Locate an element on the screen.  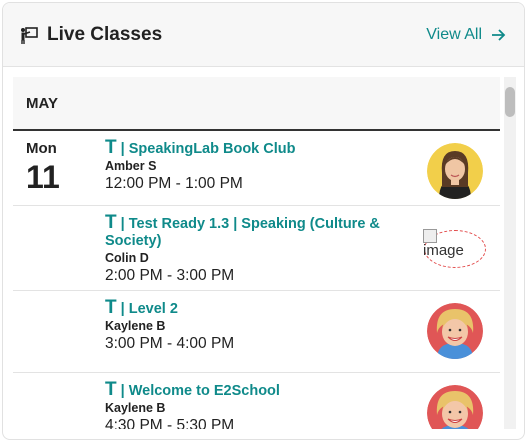
class-title: T | SpeakingLab Book Club is located at coordinates (257, 147).